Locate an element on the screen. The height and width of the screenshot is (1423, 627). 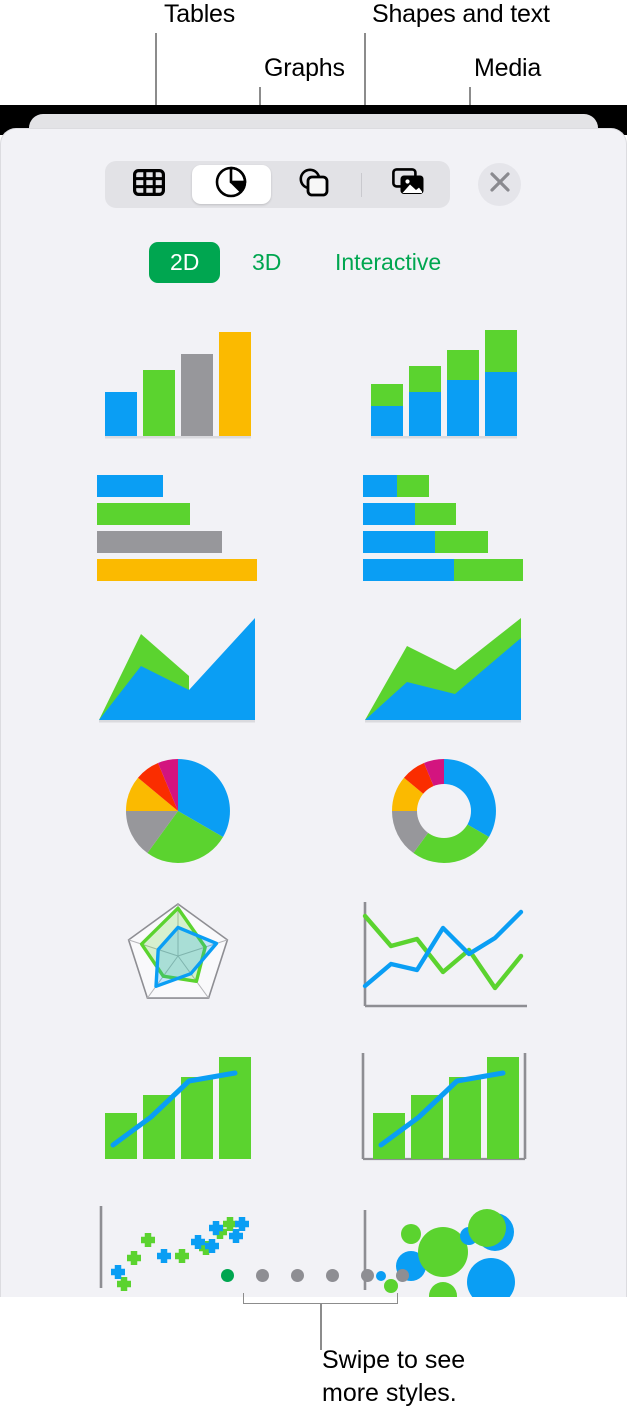
toolbar-button-media is located at coordinates (409, 184).